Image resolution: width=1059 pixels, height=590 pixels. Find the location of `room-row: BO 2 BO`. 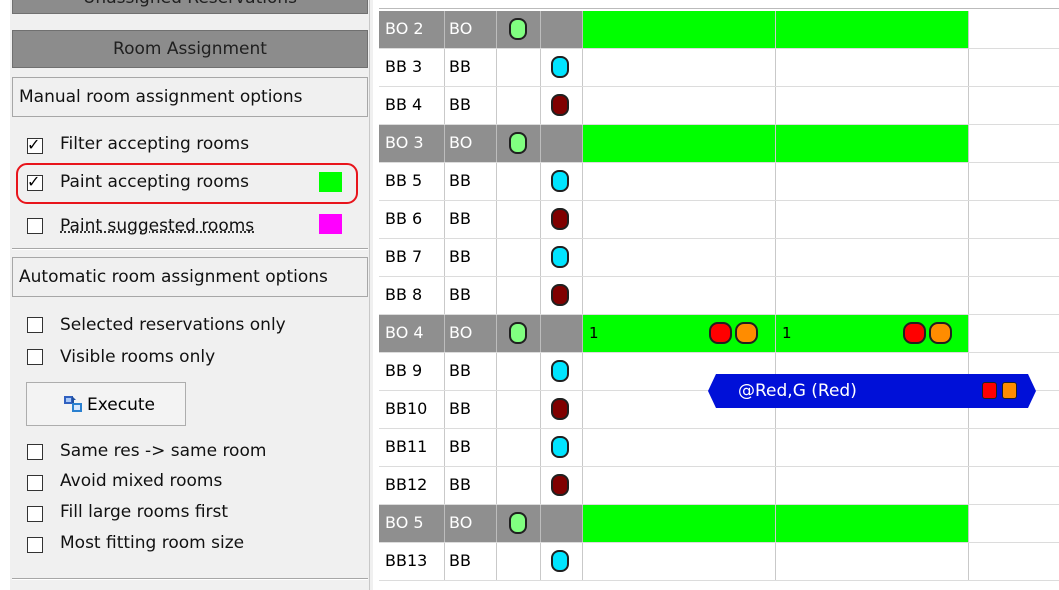

room-row: BO 2 BO is located at coordinates (719, 30).